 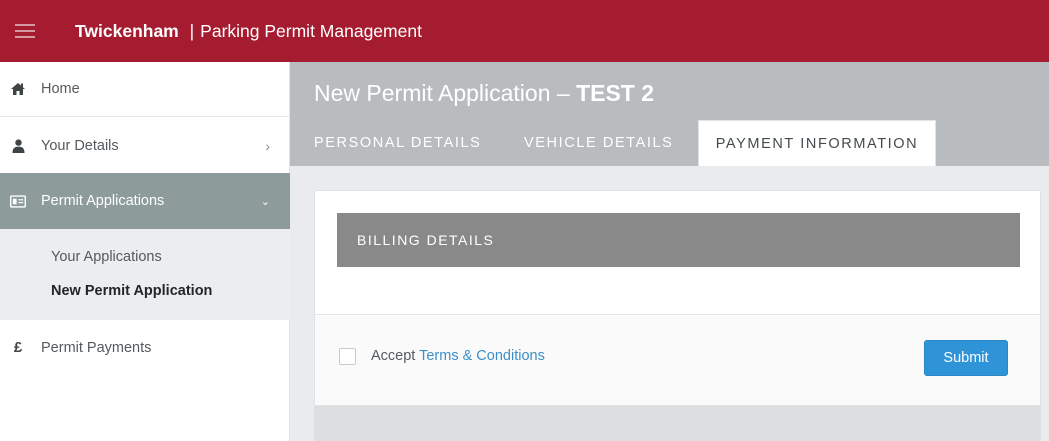 I want to click on sidebar-item-permit-applications: Permit Applications ⌄, so click(x=145, y=201).